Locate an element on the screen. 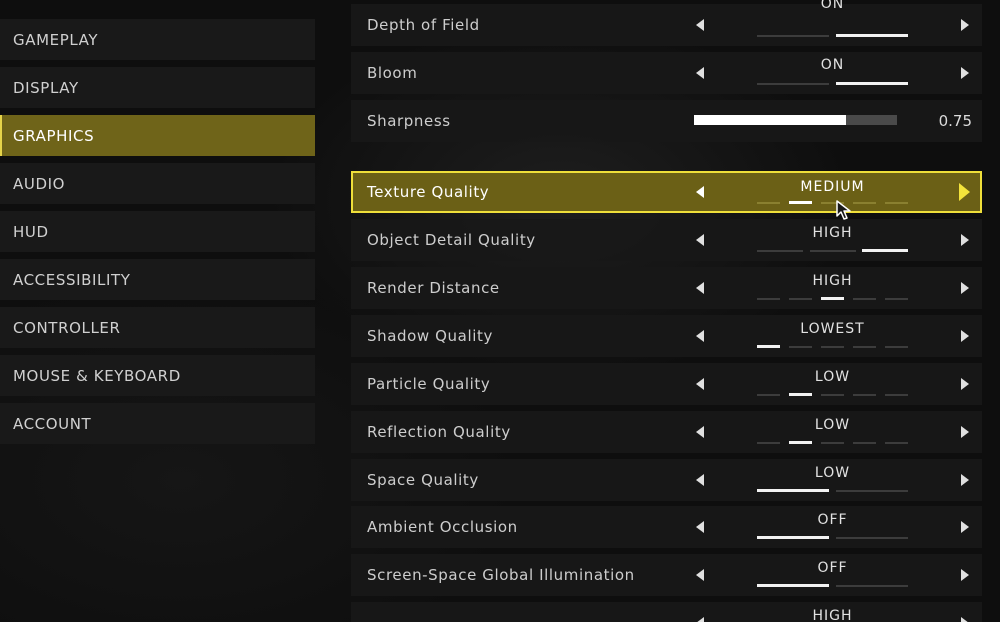  setting-label: Bloom is located at coordinates (392, 73).